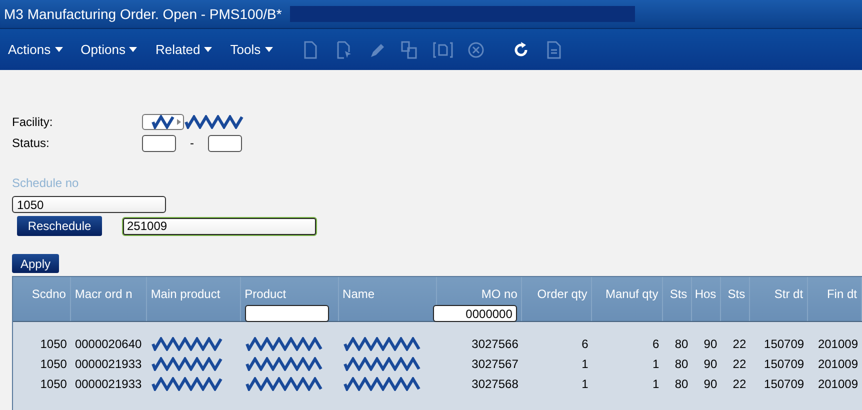  I want to click on copy-icon, so click(410, 50).